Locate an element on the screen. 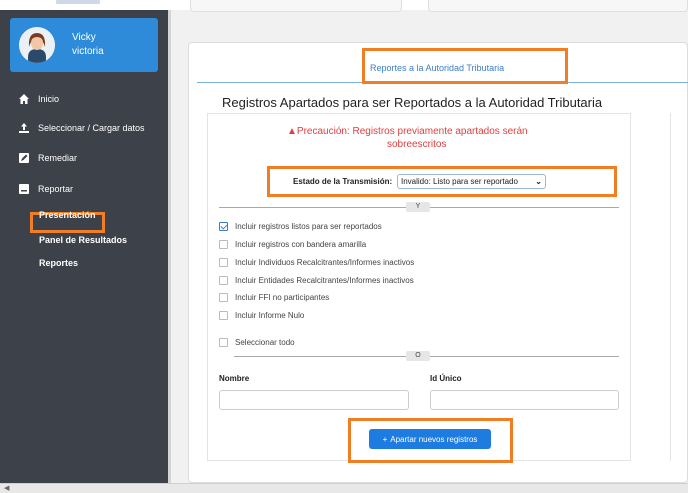  status-label: Estado de la Transmisión: is located at coordinates (343, 181).